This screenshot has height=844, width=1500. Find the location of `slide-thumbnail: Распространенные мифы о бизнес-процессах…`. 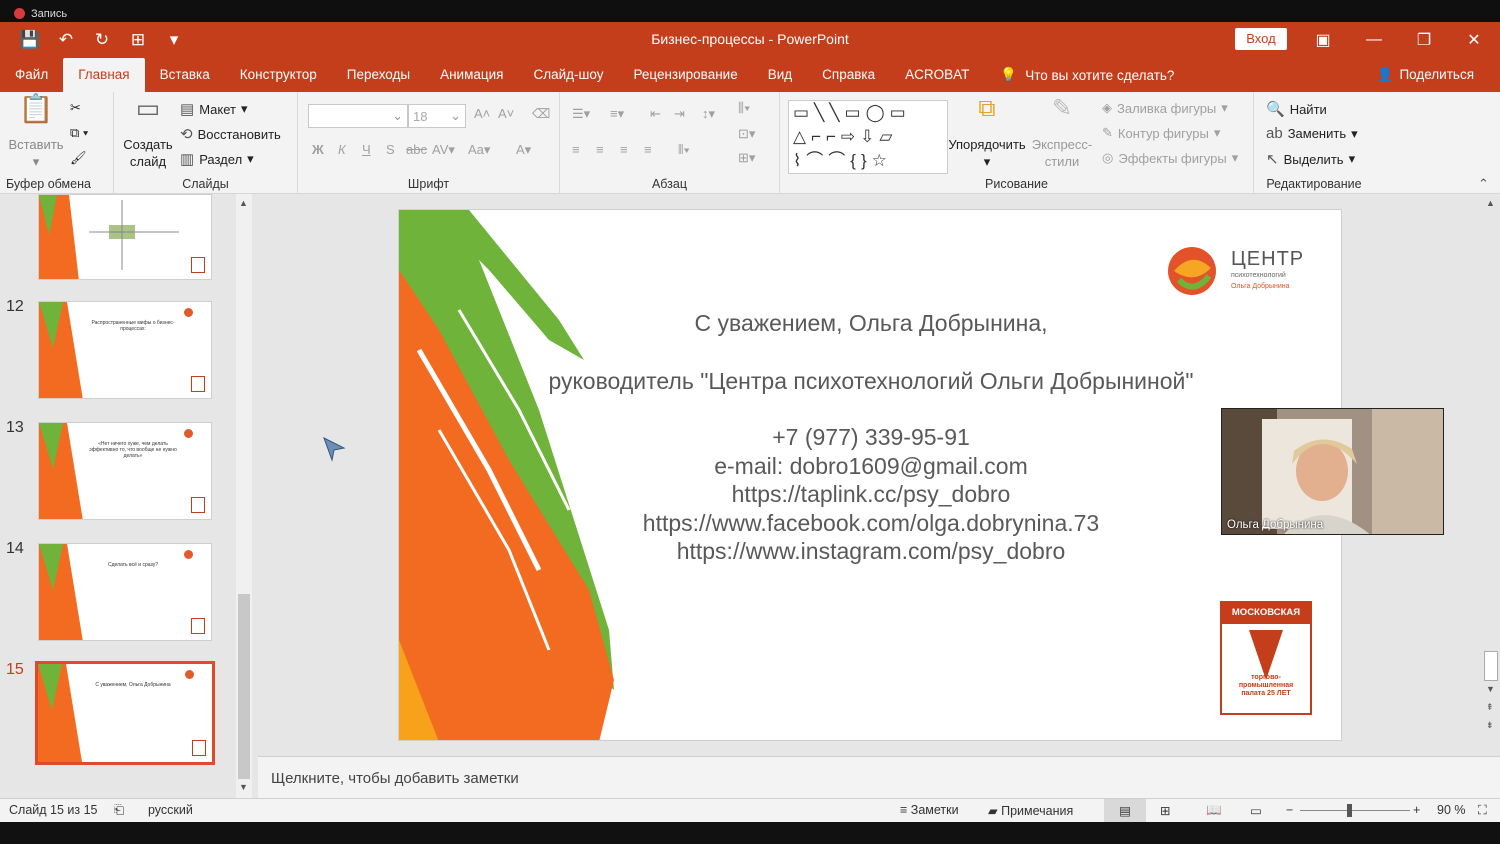

slide-thumbnail: Распространенные мифы о бизнес-процессах… is located at coordinates (125, 350).